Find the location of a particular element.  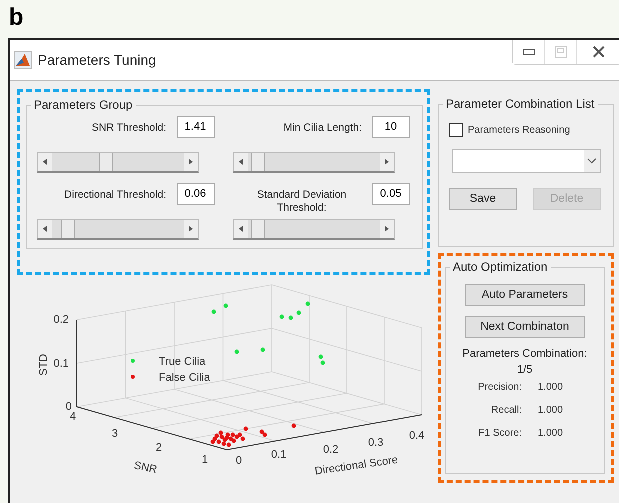

combination-label: Parameters Combination: is located at coordinates (525, 354).